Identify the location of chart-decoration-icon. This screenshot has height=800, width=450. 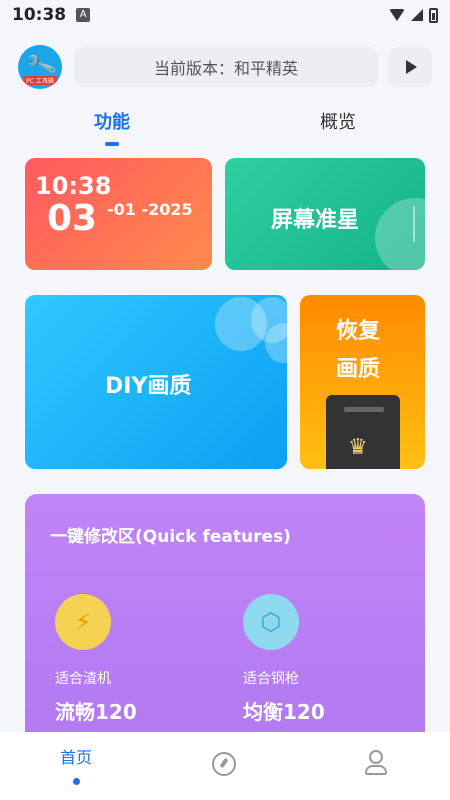
(400, 234).